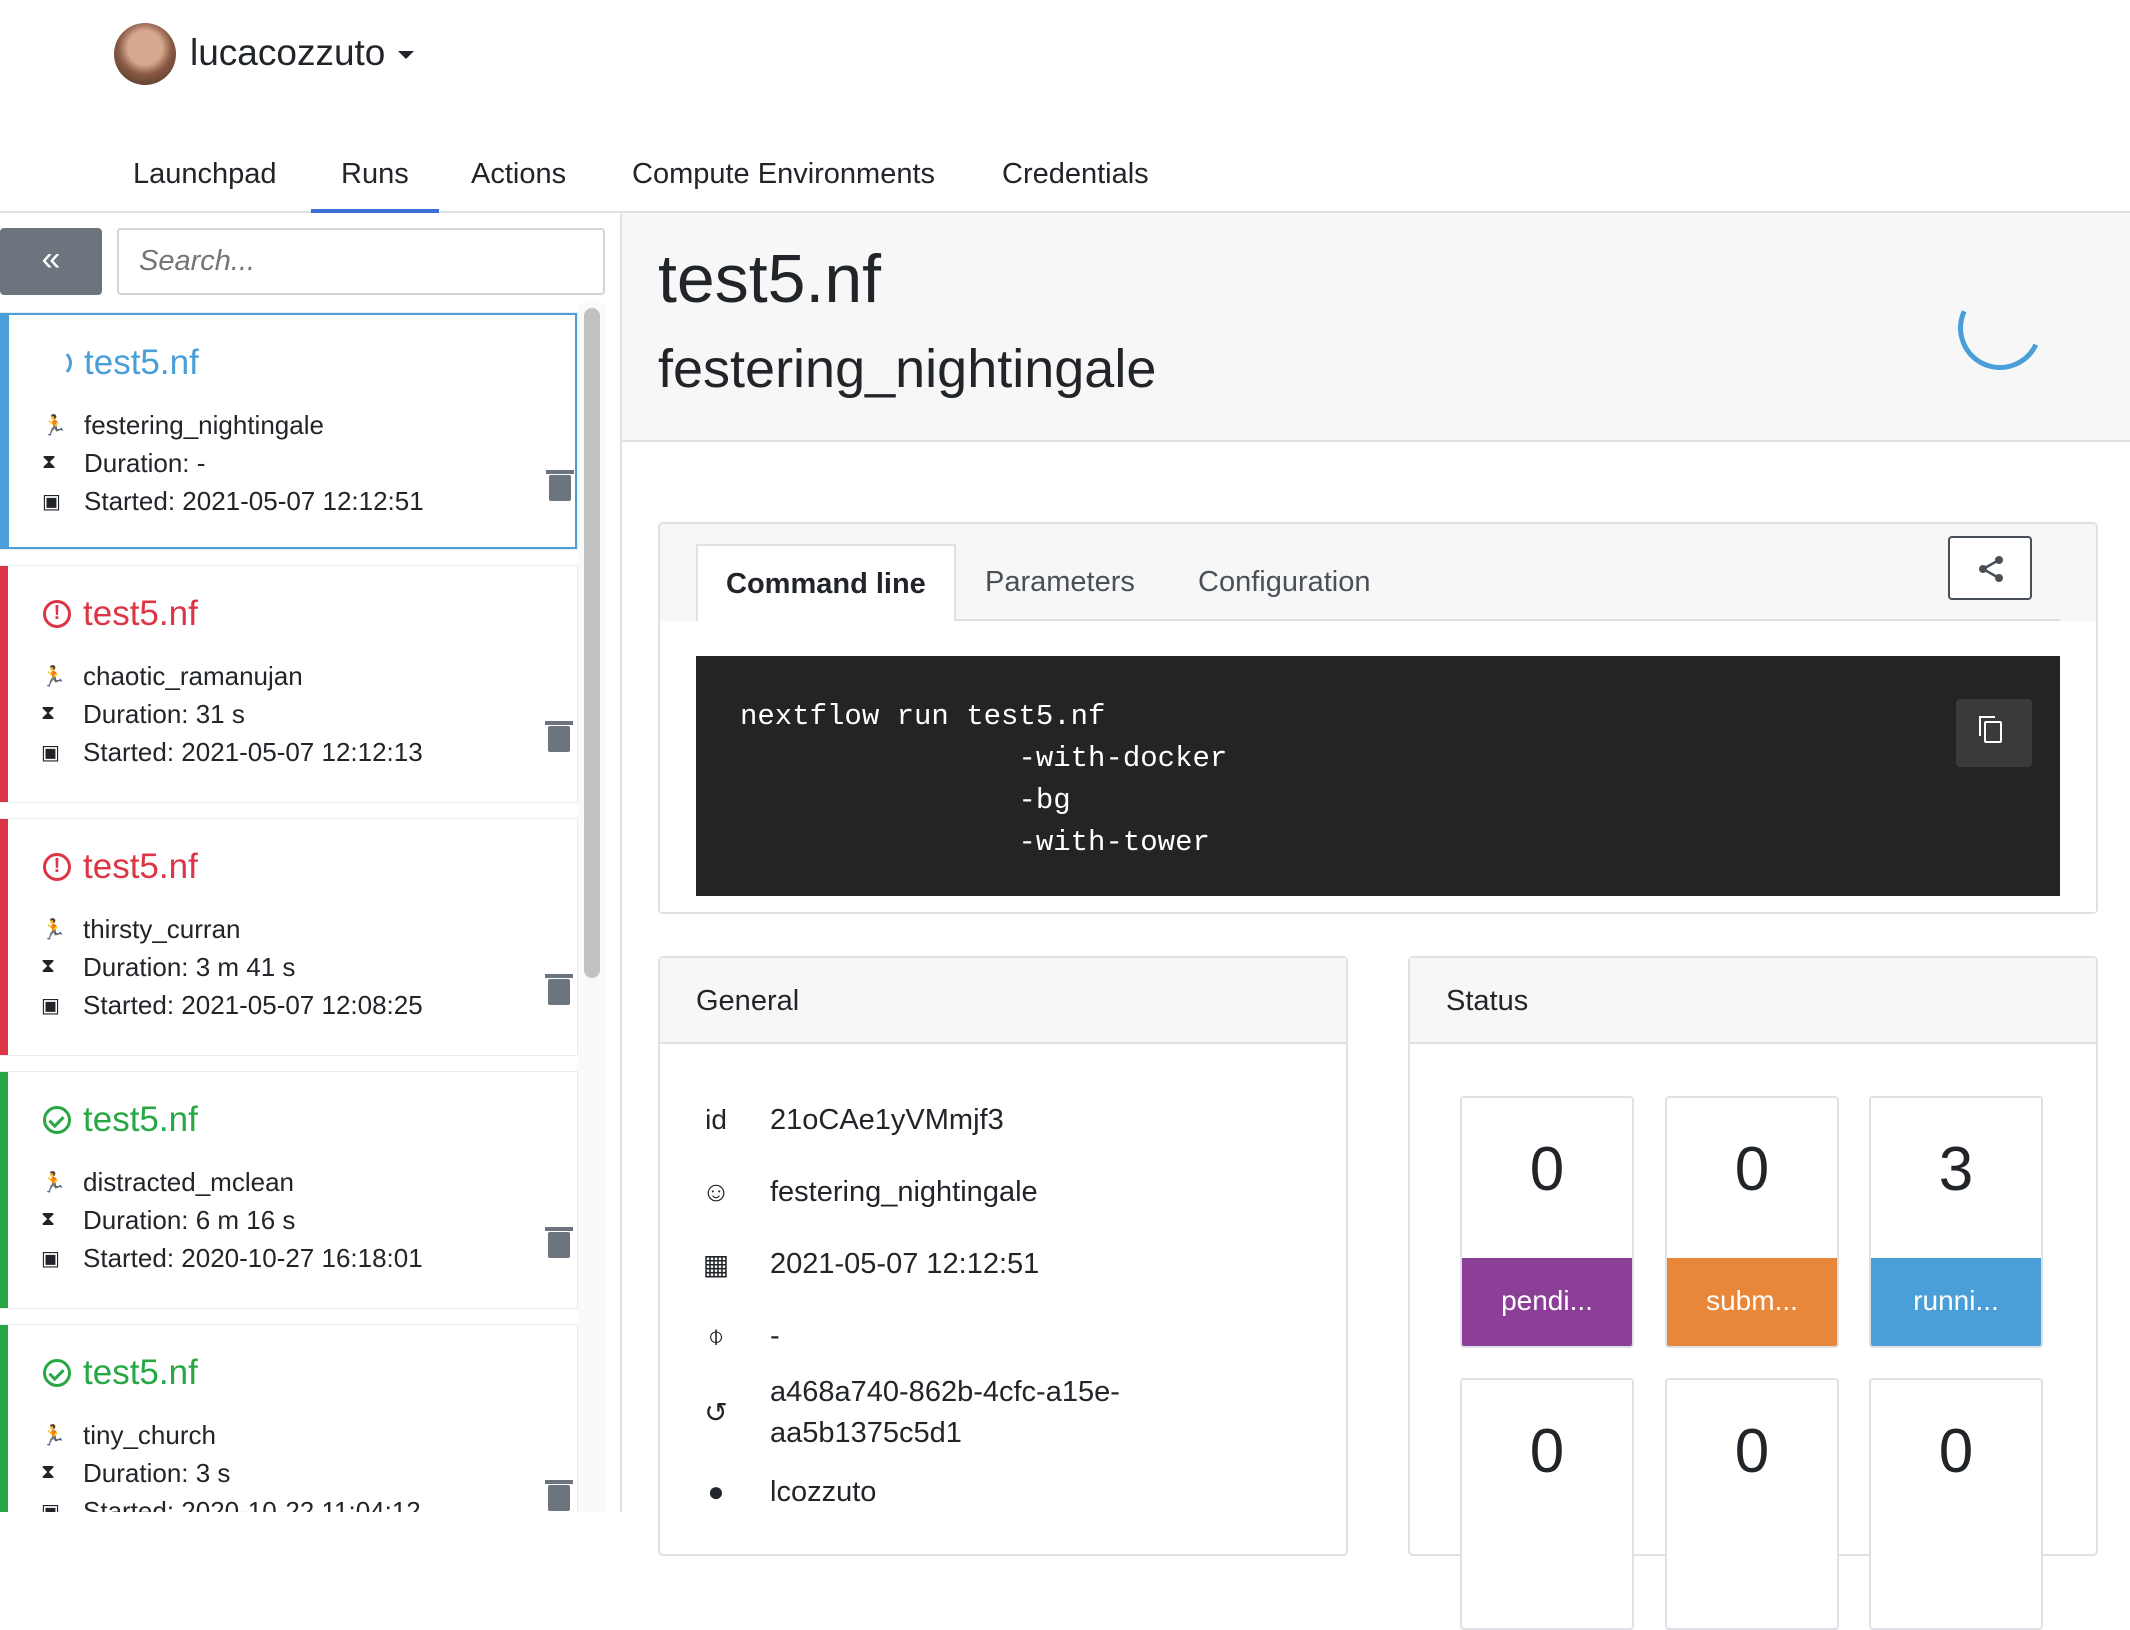 This screenshot has width=2130, height=1630. Describe the element at coordinates (51, 261) in the screenshot. I see `collapse-sidebar-button: «` at that location.